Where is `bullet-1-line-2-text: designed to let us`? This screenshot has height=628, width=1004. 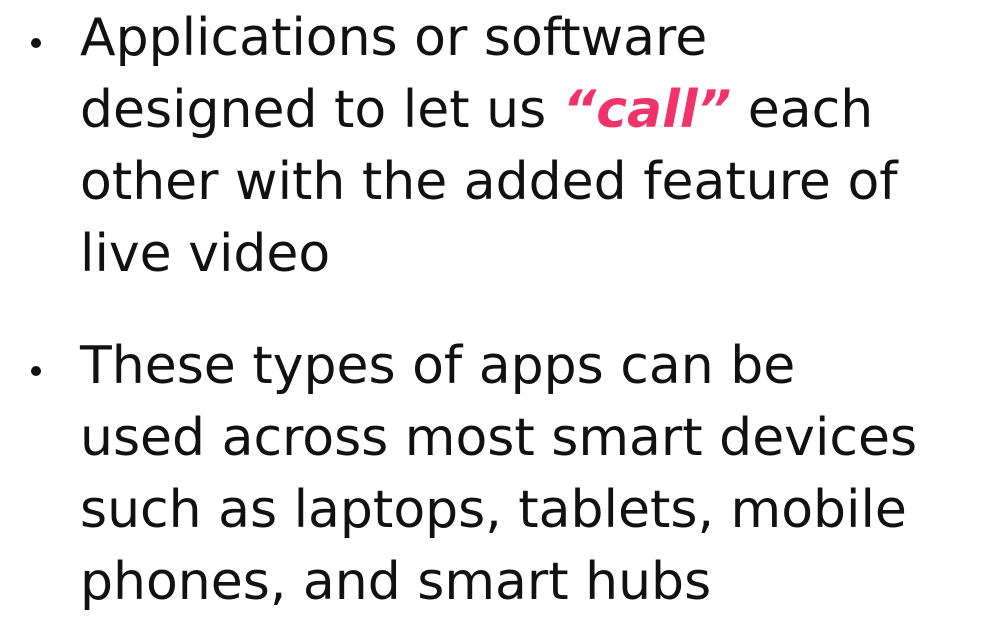
bullet-1-line-2-text: designed to let us is located at coordinates (321, 110).